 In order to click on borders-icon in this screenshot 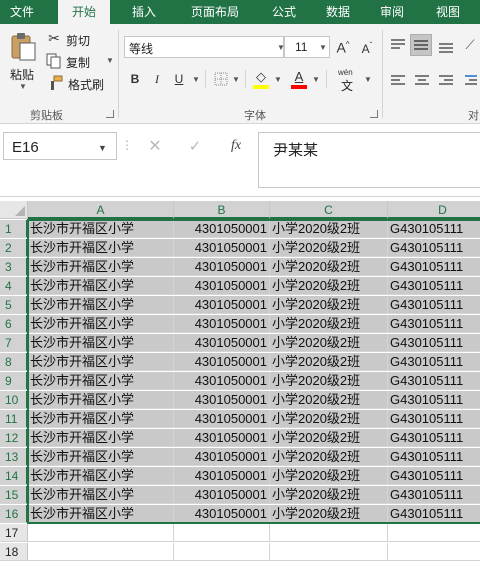, I will do `click(221, 79)`.